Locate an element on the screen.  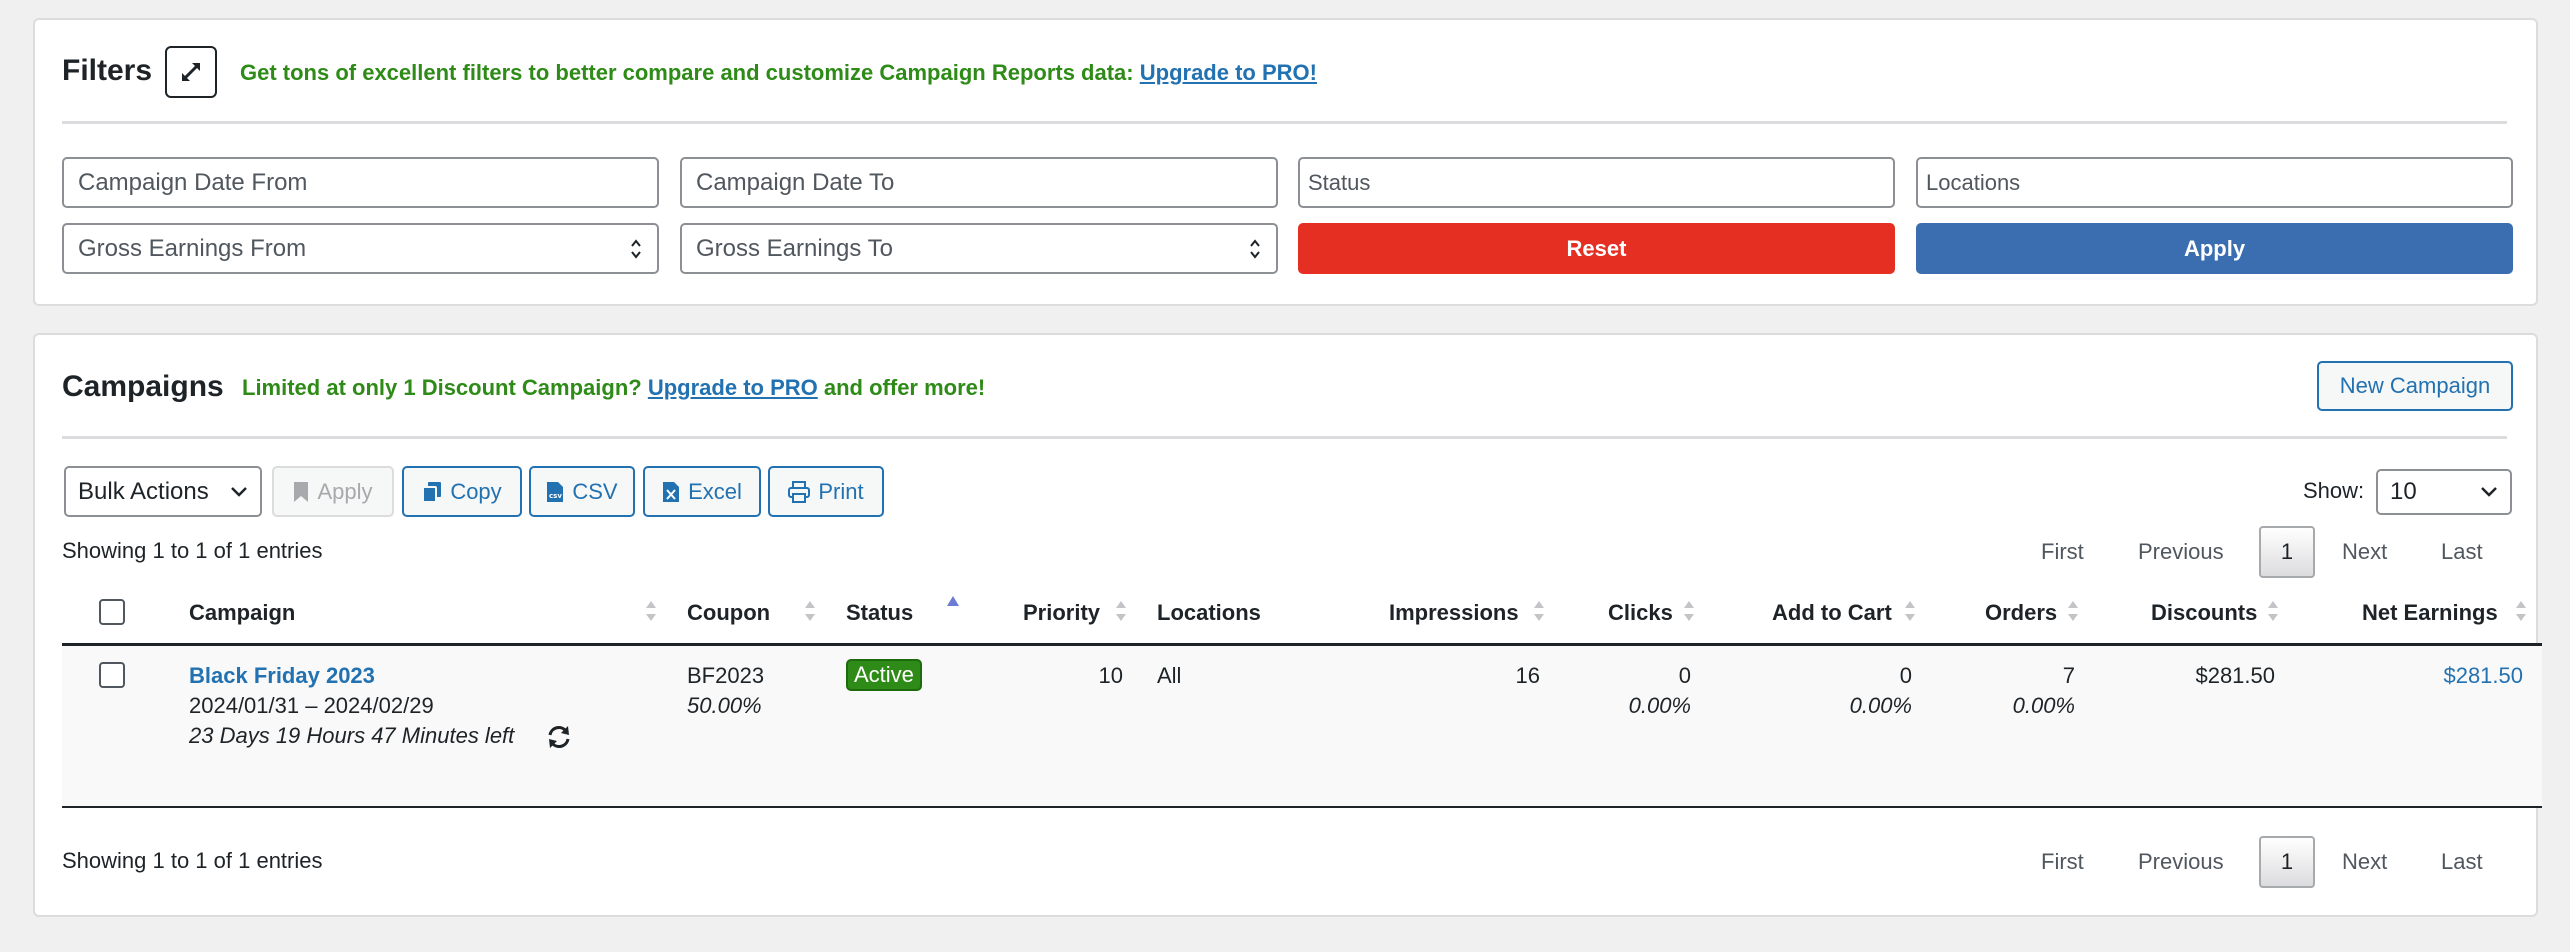
chevron-down-icon is located at coordinates (239, 491).